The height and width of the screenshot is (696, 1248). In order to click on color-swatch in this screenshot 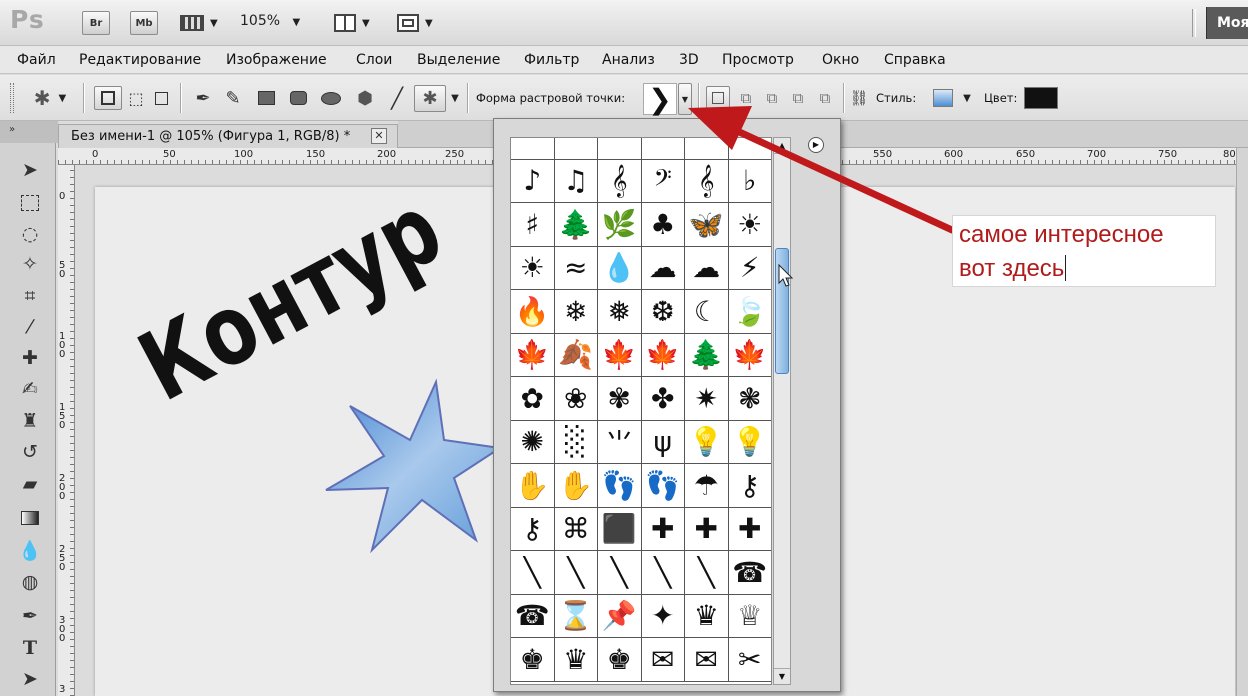, I will do `click(1041, 98)`.